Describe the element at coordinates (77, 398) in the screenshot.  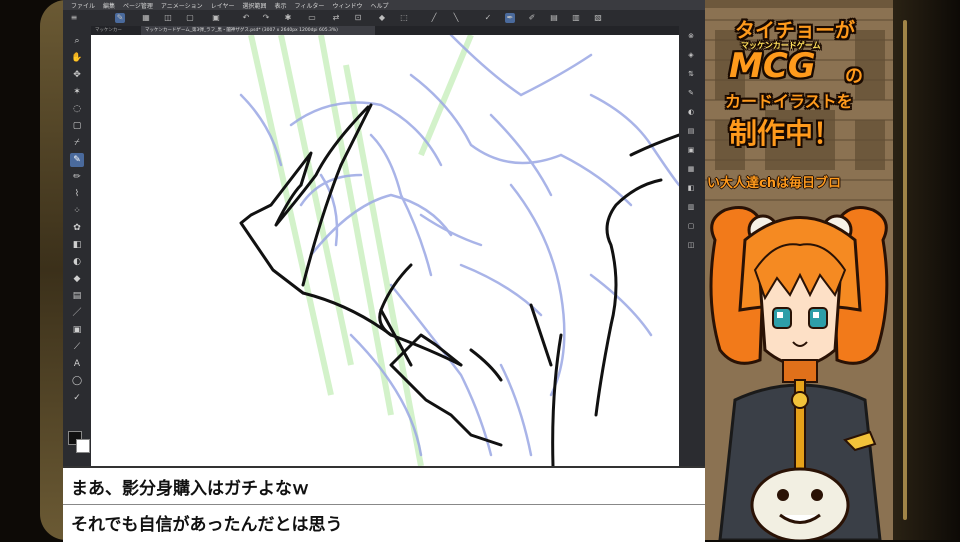
I see `correct-tool-icon: ✓` at that location.